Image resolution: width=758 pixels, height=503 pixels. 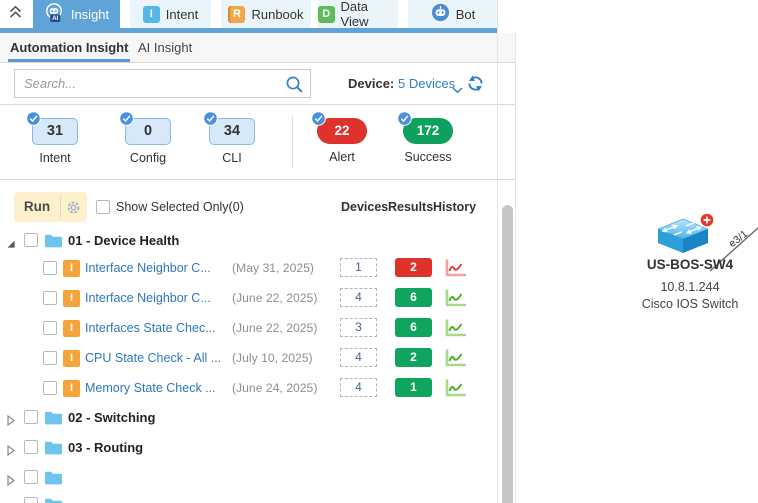 I want to click on search-input, so click(x=151, y=83).